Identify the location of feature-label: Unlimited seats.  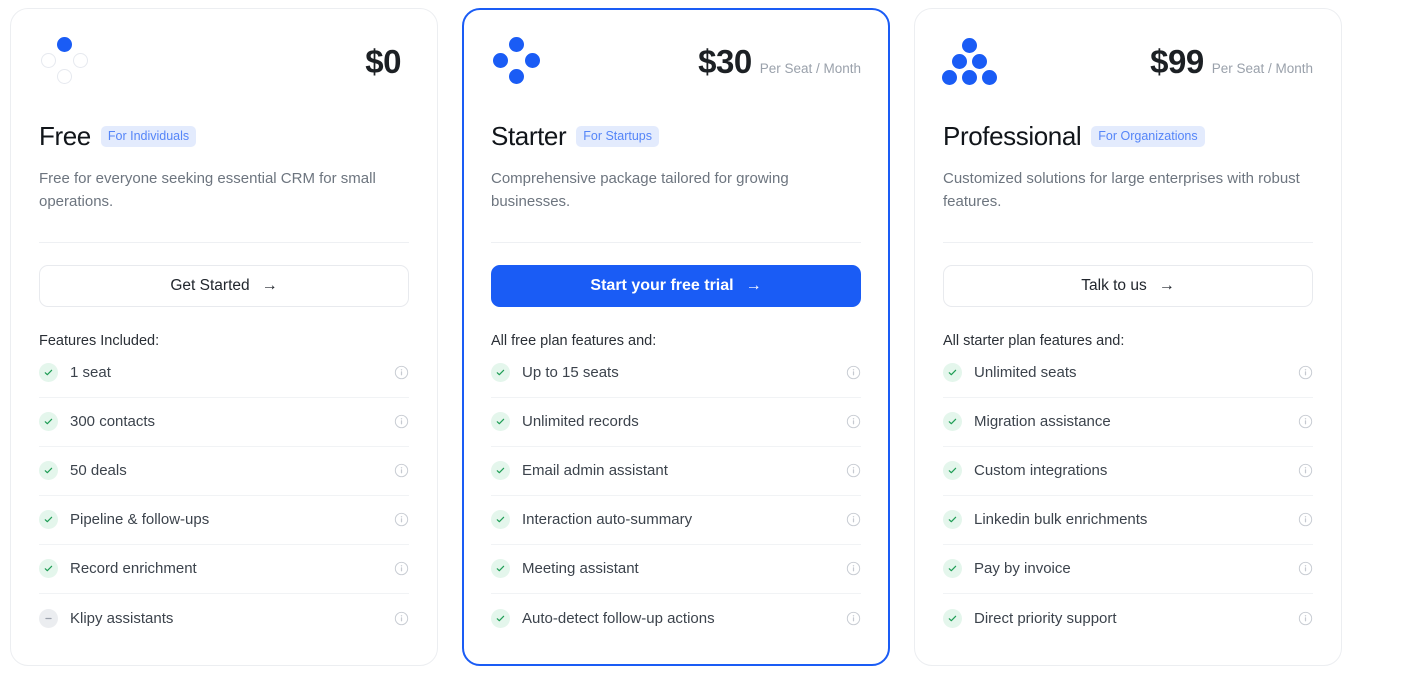
(1025, 373).